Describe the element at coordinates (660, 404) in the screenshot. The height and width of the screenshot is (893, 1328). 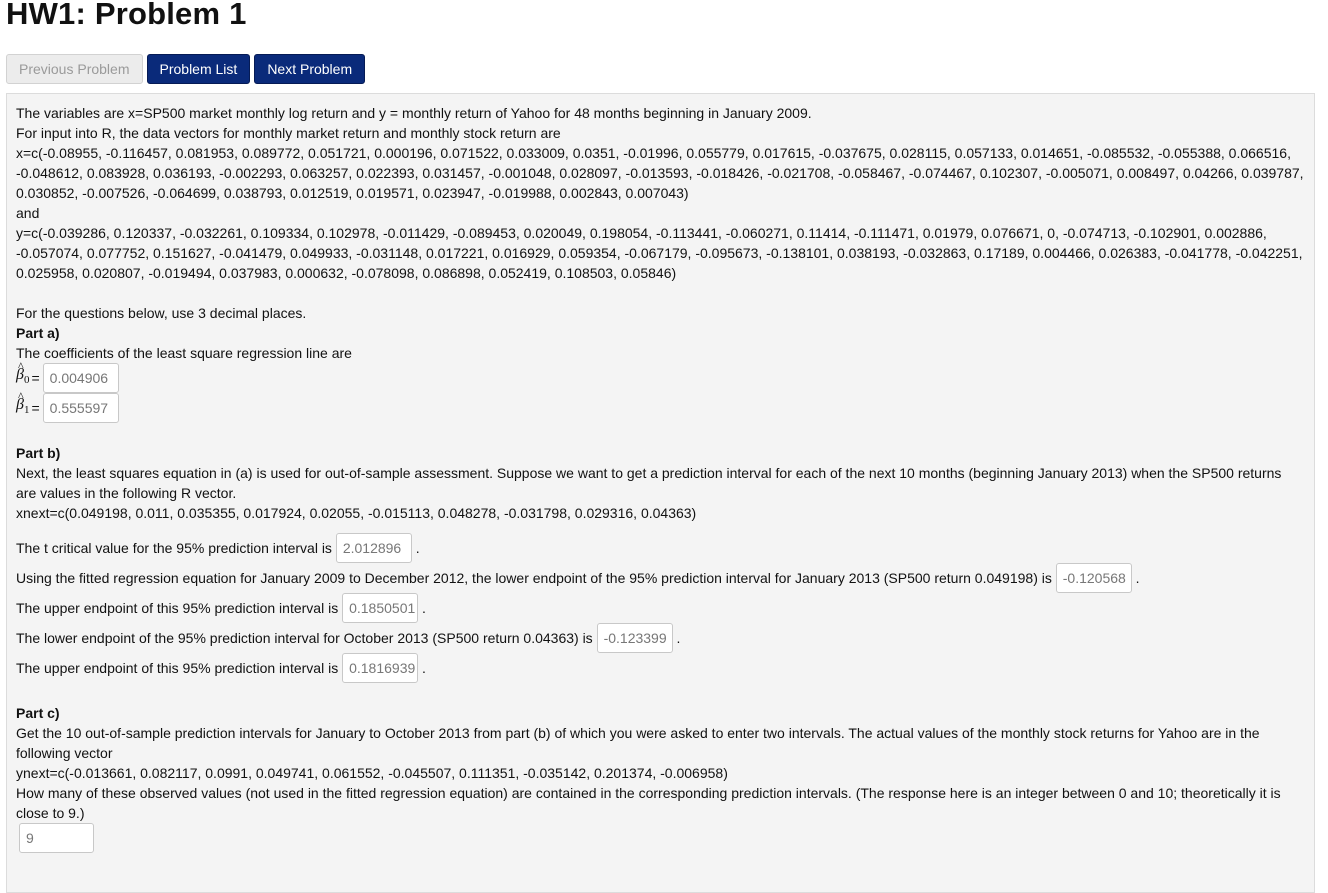
I see `beta1-row: β1 = 0.555597` at that location.